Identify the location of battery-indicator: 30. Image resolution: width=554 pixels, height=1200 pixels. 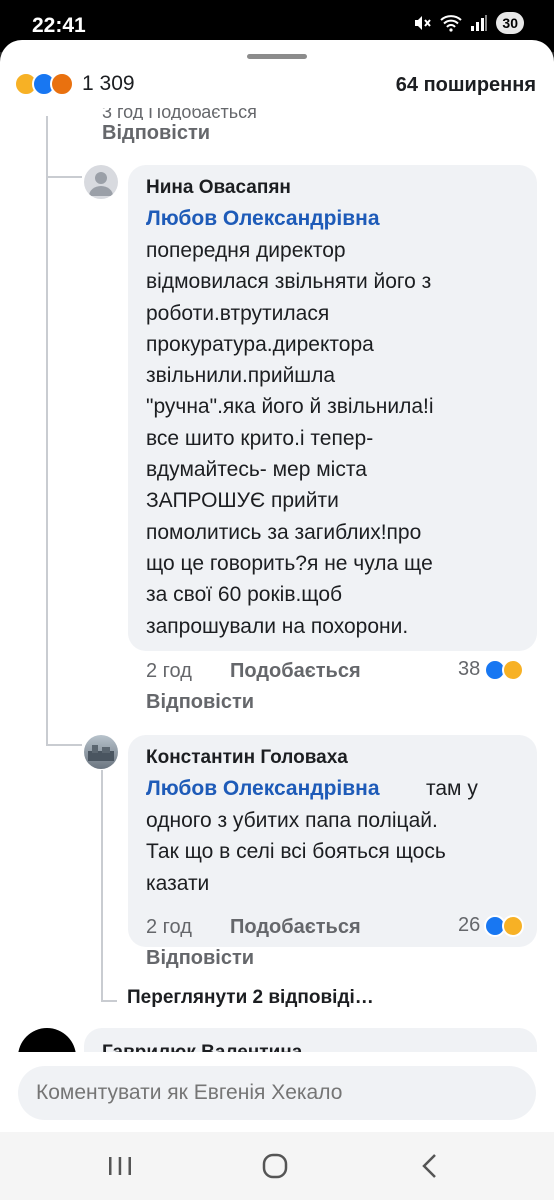
(510, 23).